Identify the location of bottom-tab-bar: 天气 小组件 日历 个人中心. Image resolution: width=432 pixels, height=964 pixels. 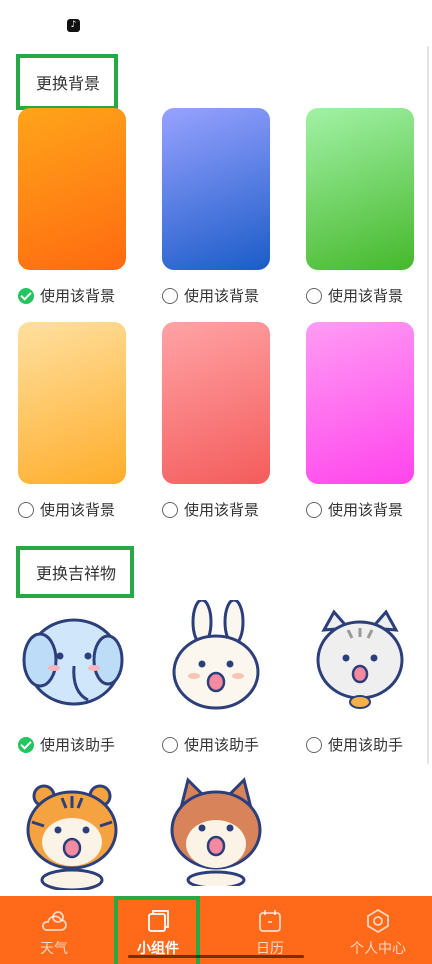
(216, 930).